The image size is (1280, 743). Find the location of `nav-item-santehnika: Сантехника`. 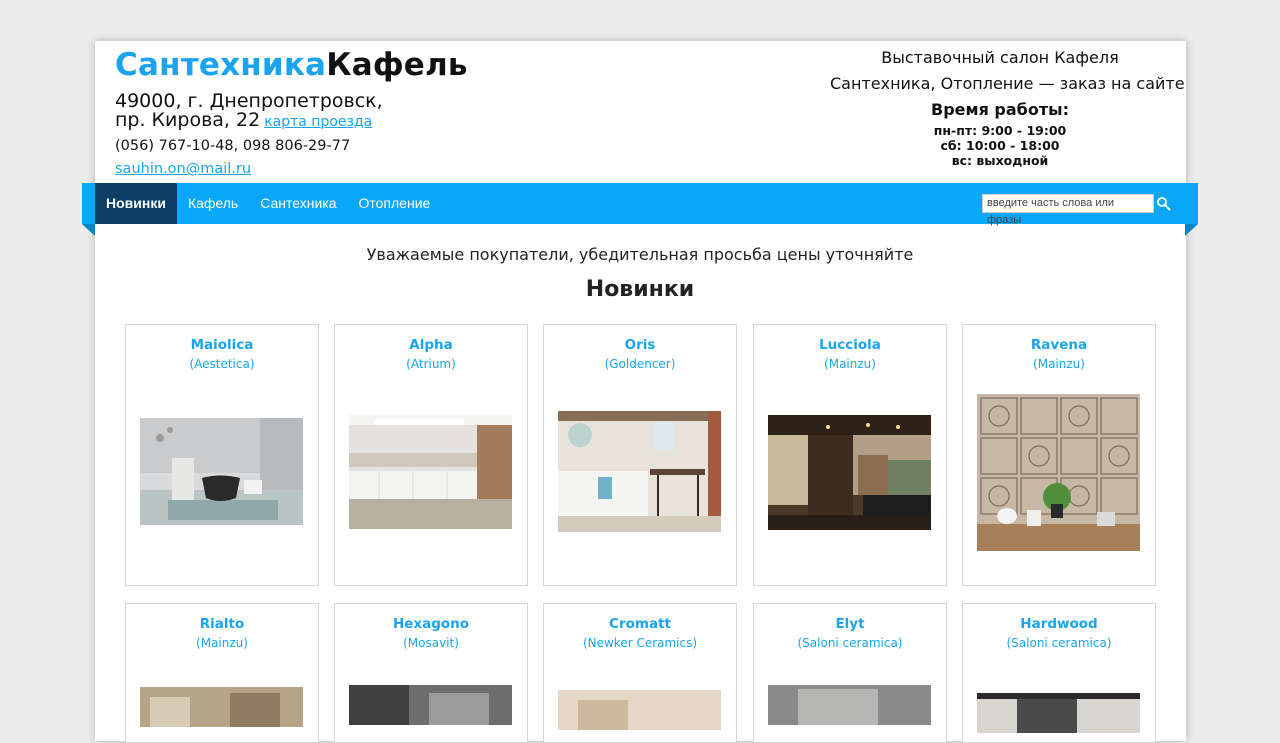

nav-item-santehnika: Сантехника is located at coordinates (298, 203).